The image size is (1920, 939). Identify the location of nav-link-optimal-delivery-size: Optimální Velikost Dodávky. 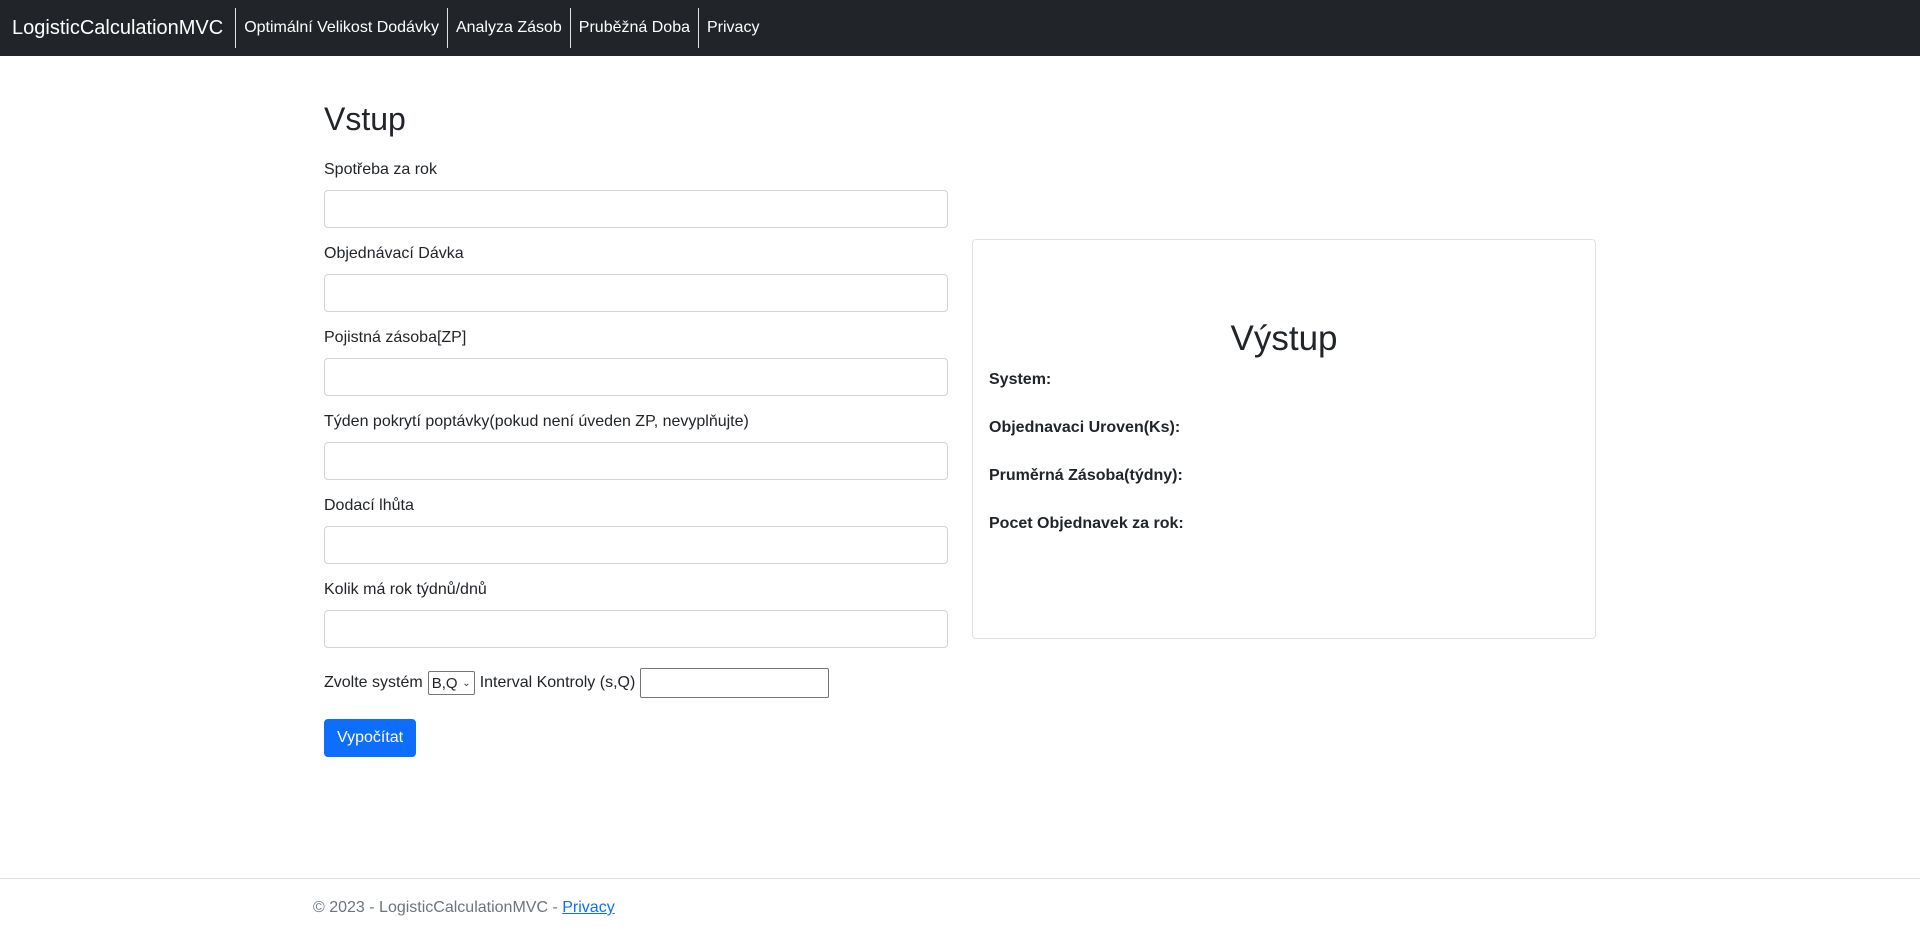
(341, 28).